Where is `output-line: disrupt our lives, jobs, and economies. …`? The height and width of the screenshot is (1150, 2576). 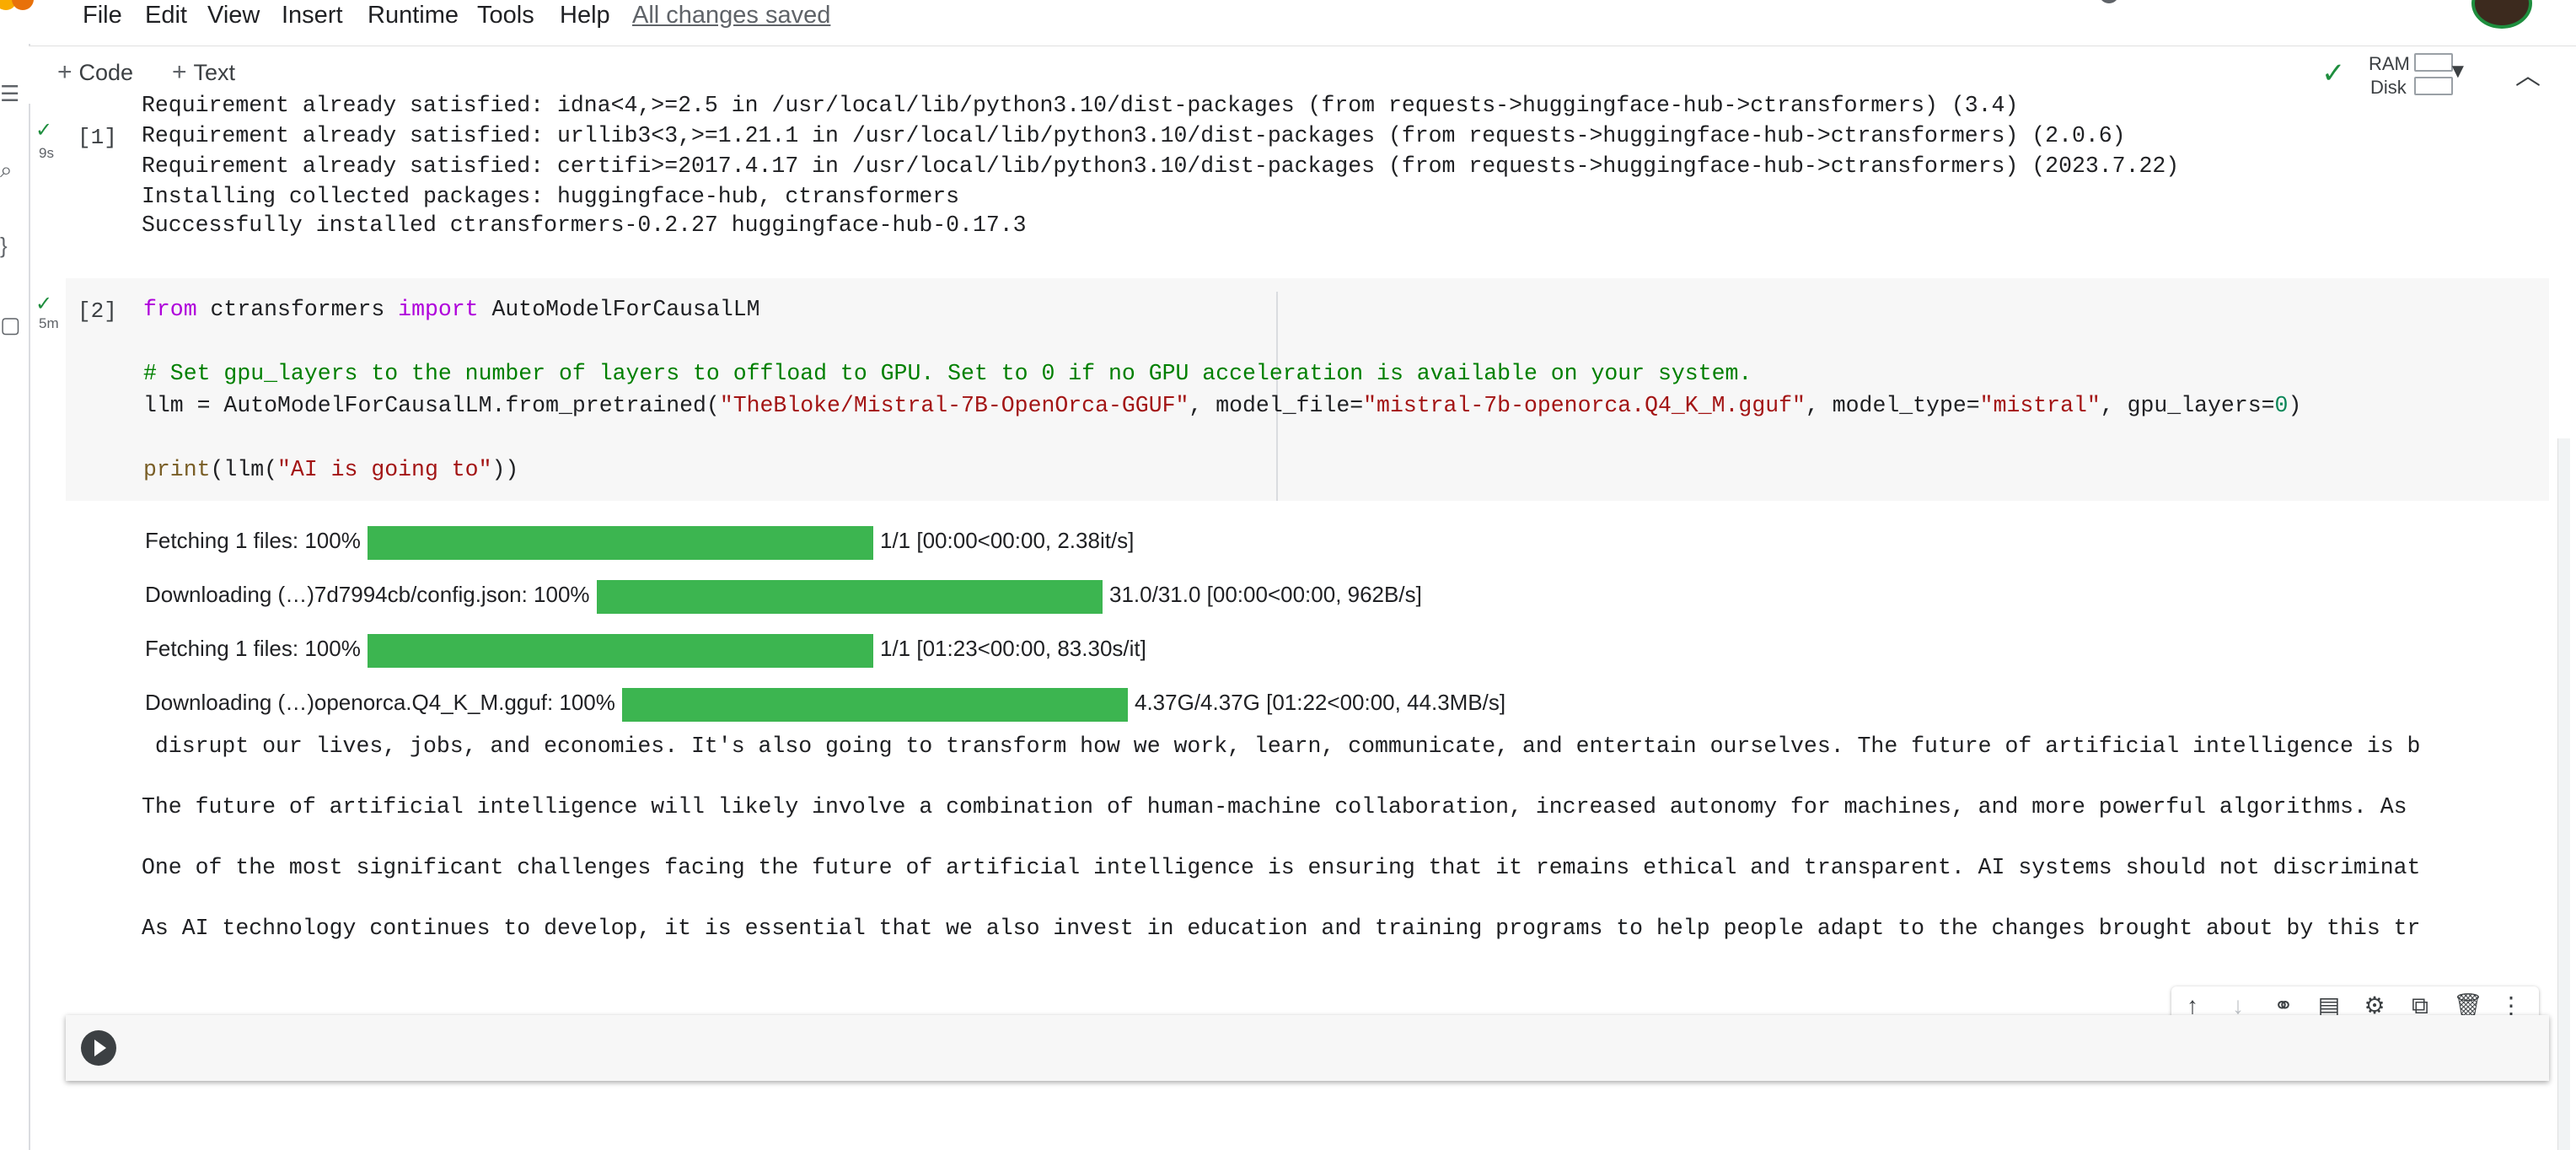 output-line: disrupt our lives, jobs, and economies. … is located at coordinates (1281, 746).